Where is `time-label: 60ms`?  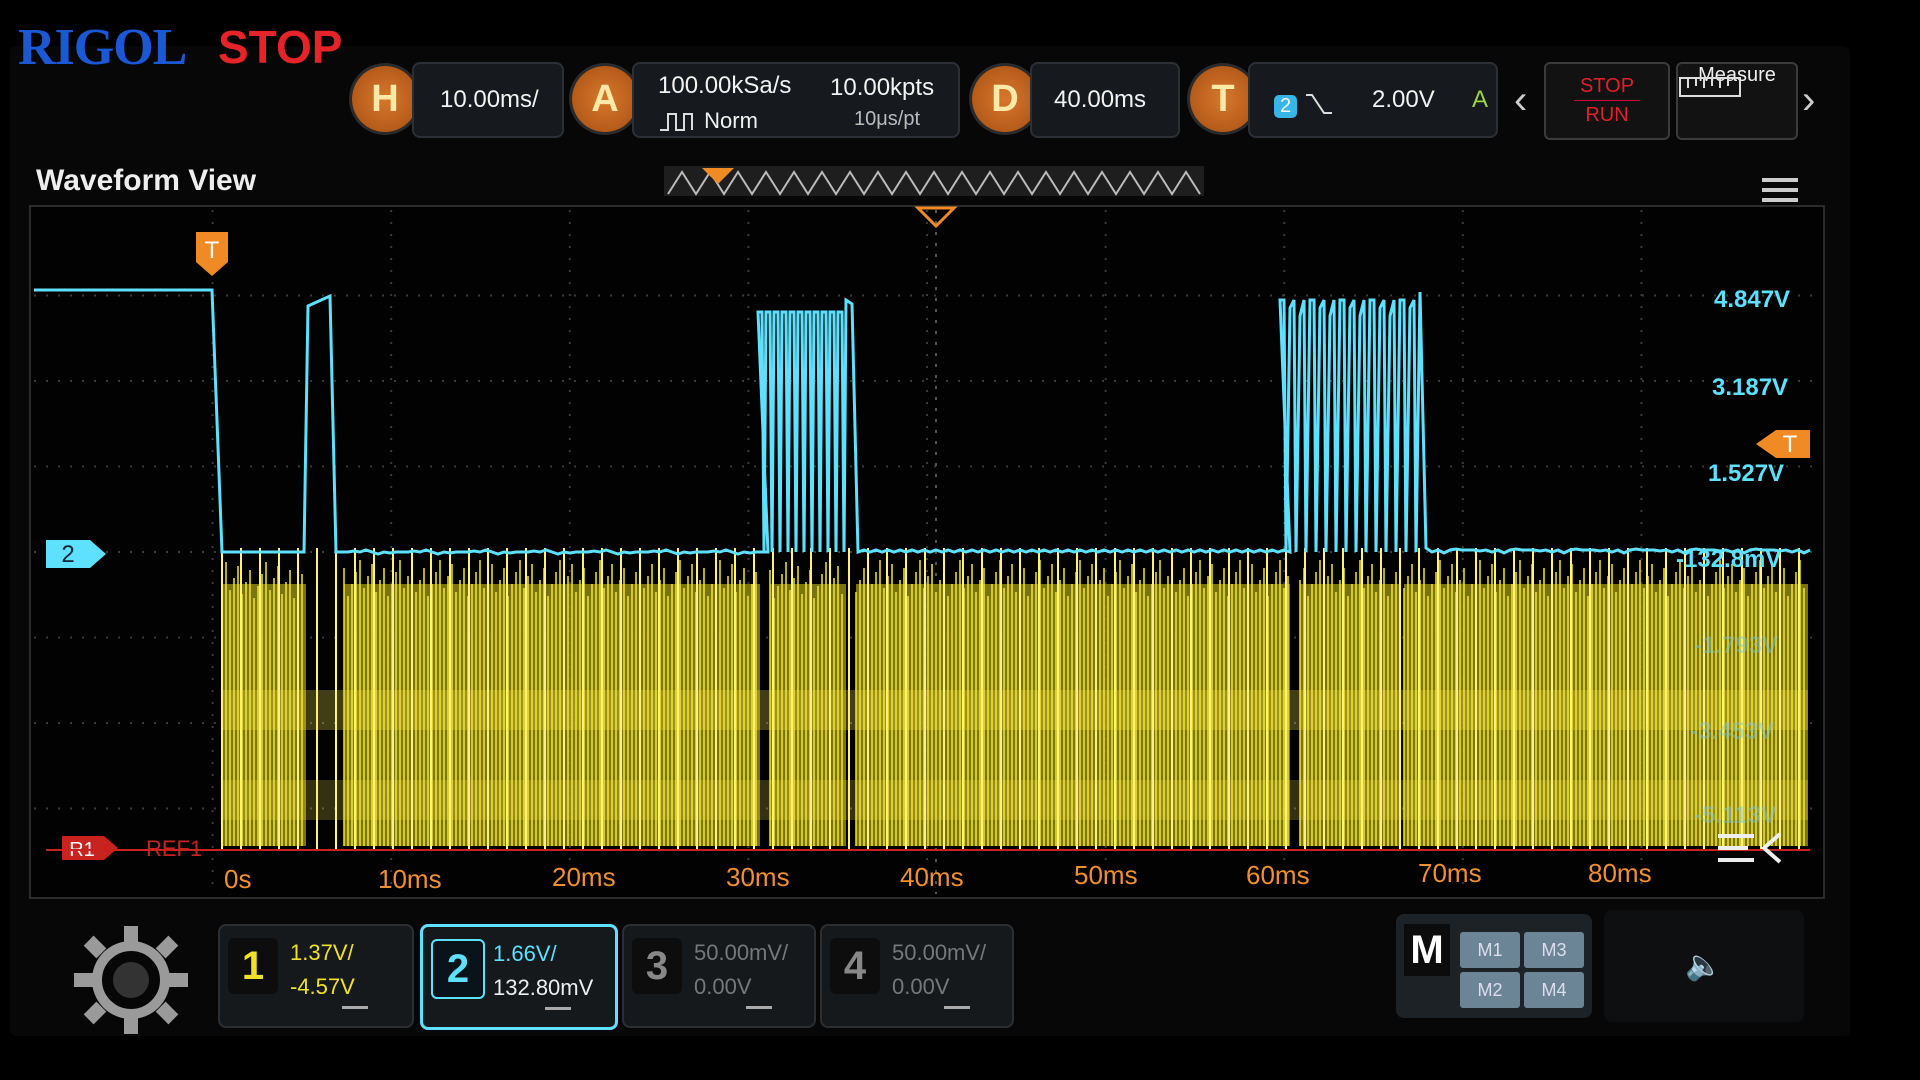
time-label: 60ms is located at coordinates (1278, 875).